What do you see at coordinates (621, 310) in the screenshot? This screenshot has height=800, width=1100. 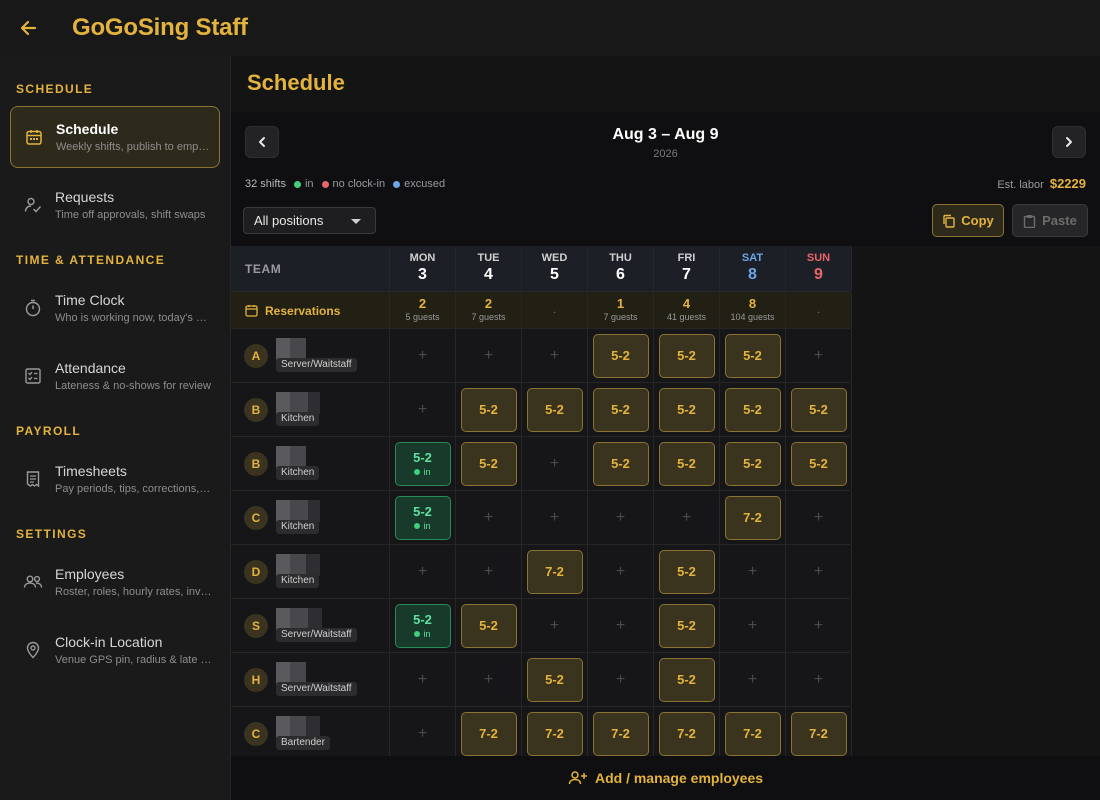 I see `reservation-cell: 17 guests` at bounding box center [621, 310].